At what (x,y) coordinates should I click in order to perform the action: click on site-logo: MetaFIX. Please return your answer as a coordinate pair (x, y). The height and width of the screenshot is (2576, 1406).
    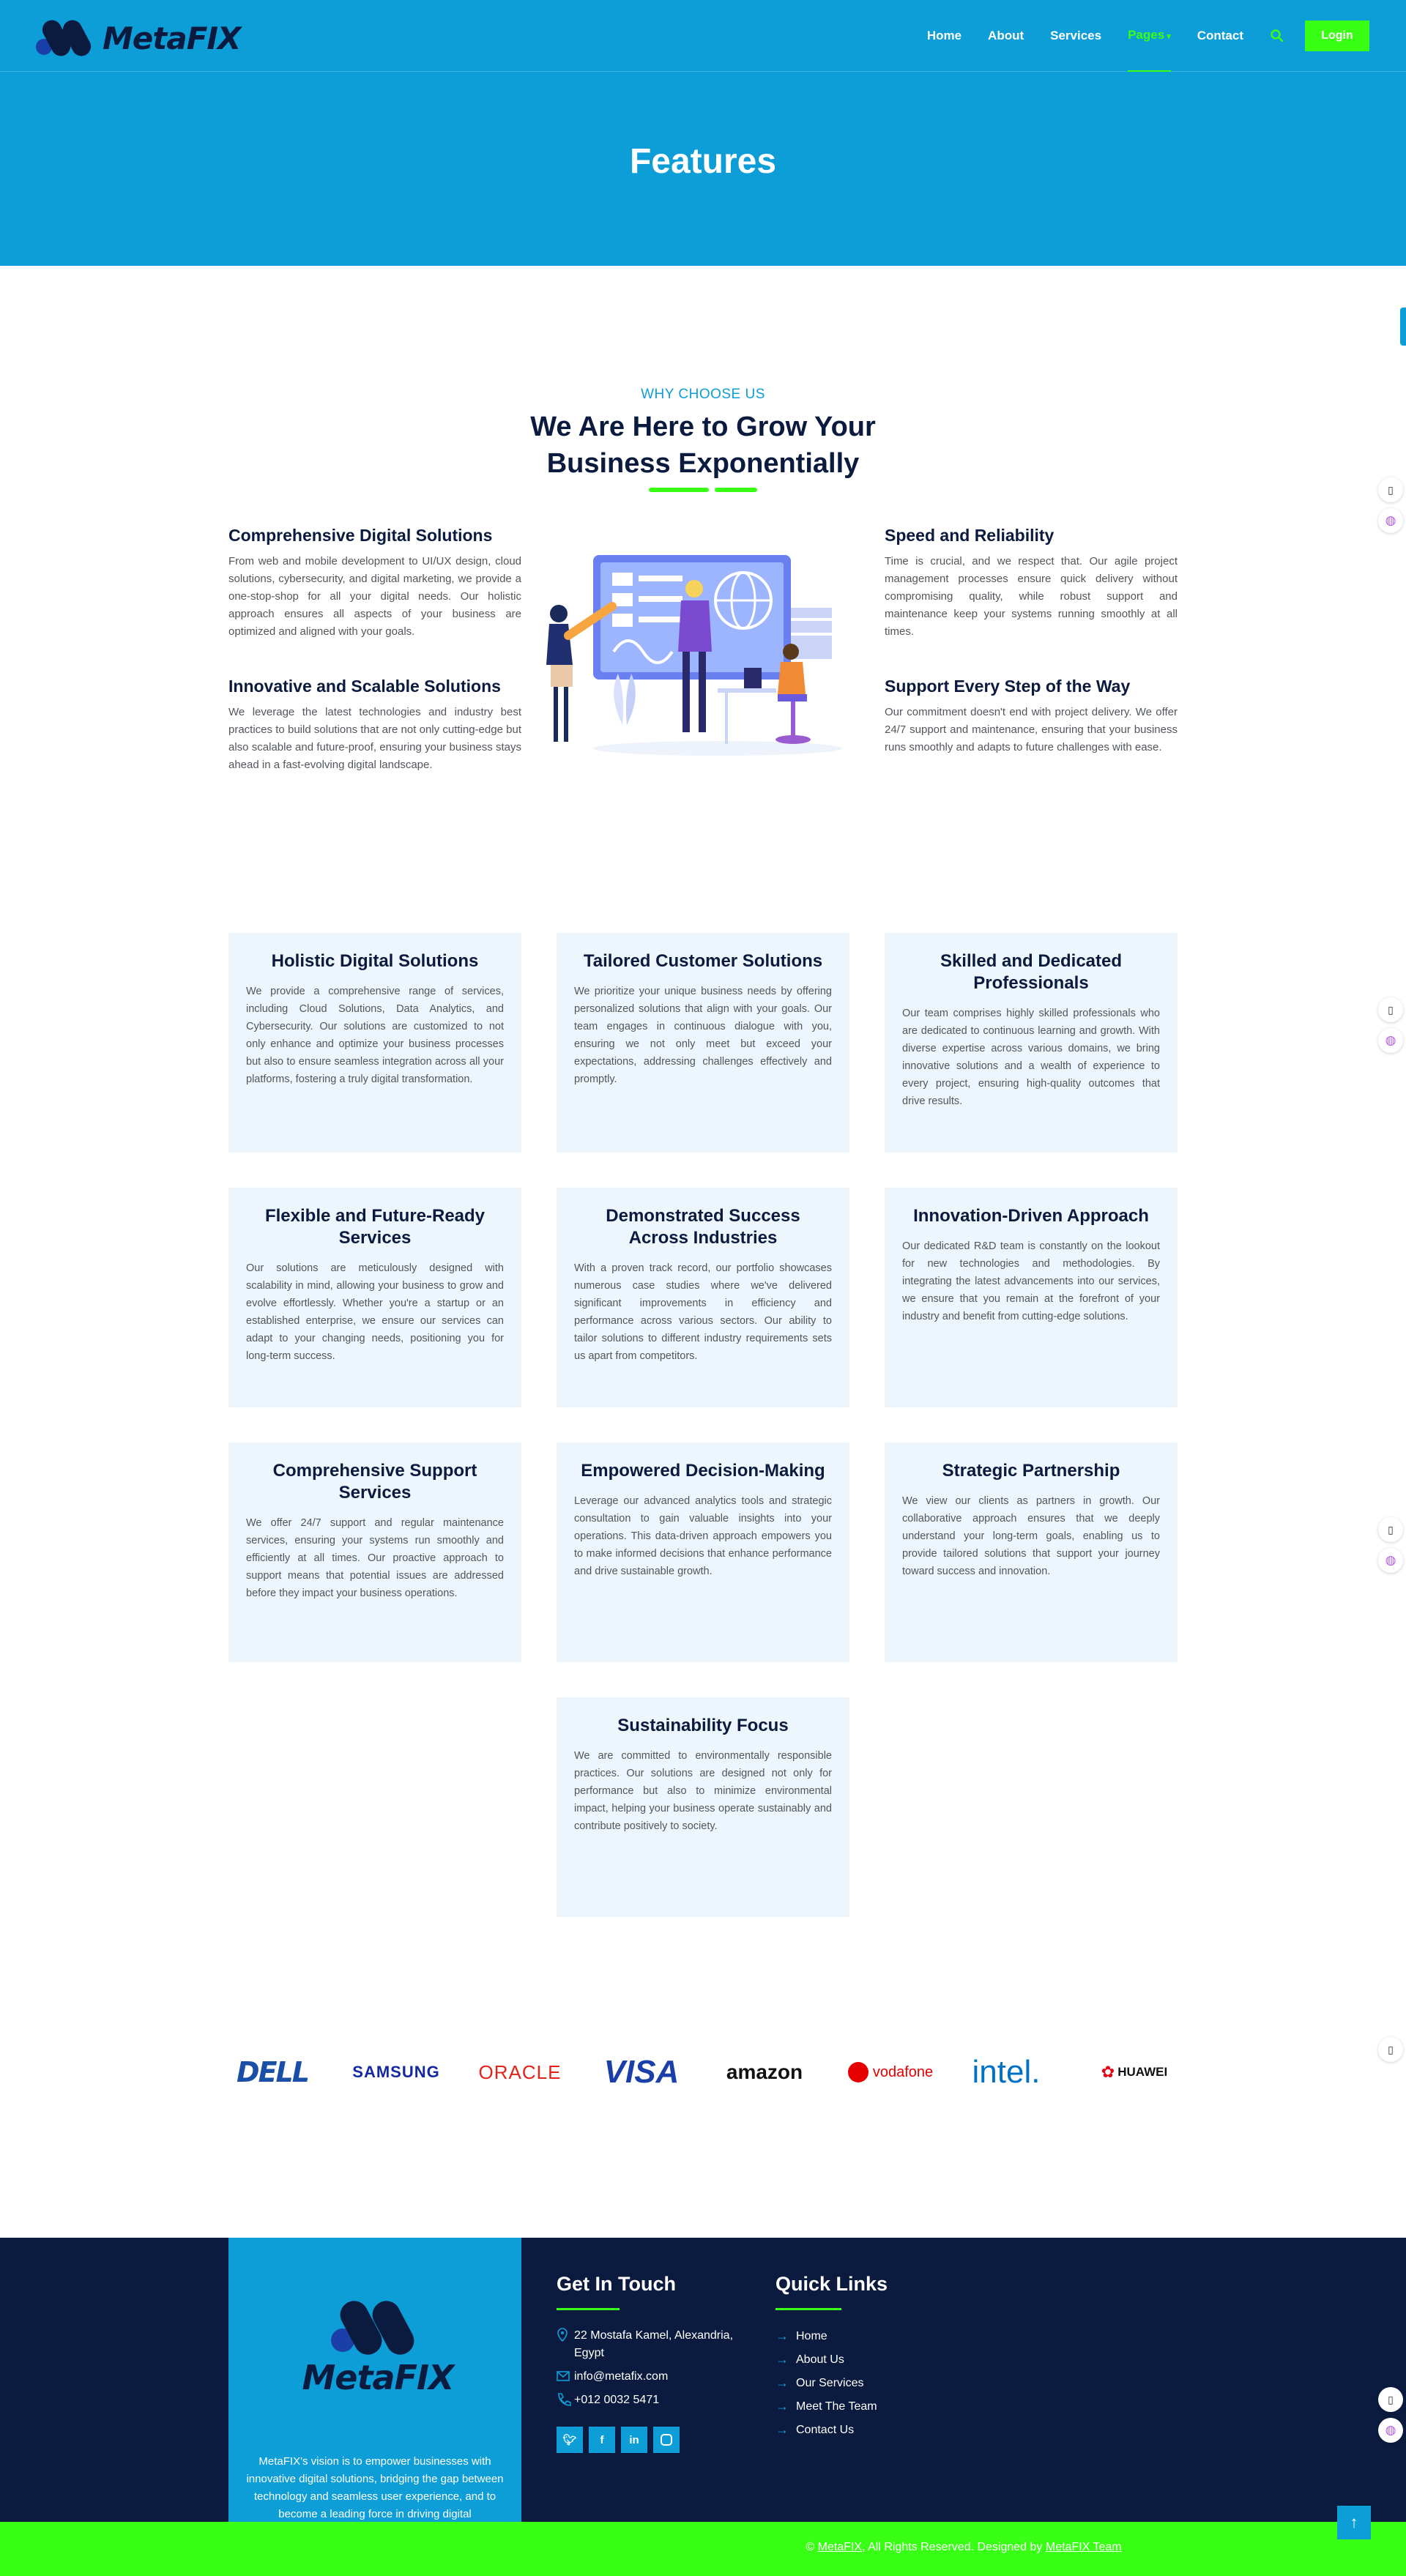
    Looking at the image, I should click on (138, 38).